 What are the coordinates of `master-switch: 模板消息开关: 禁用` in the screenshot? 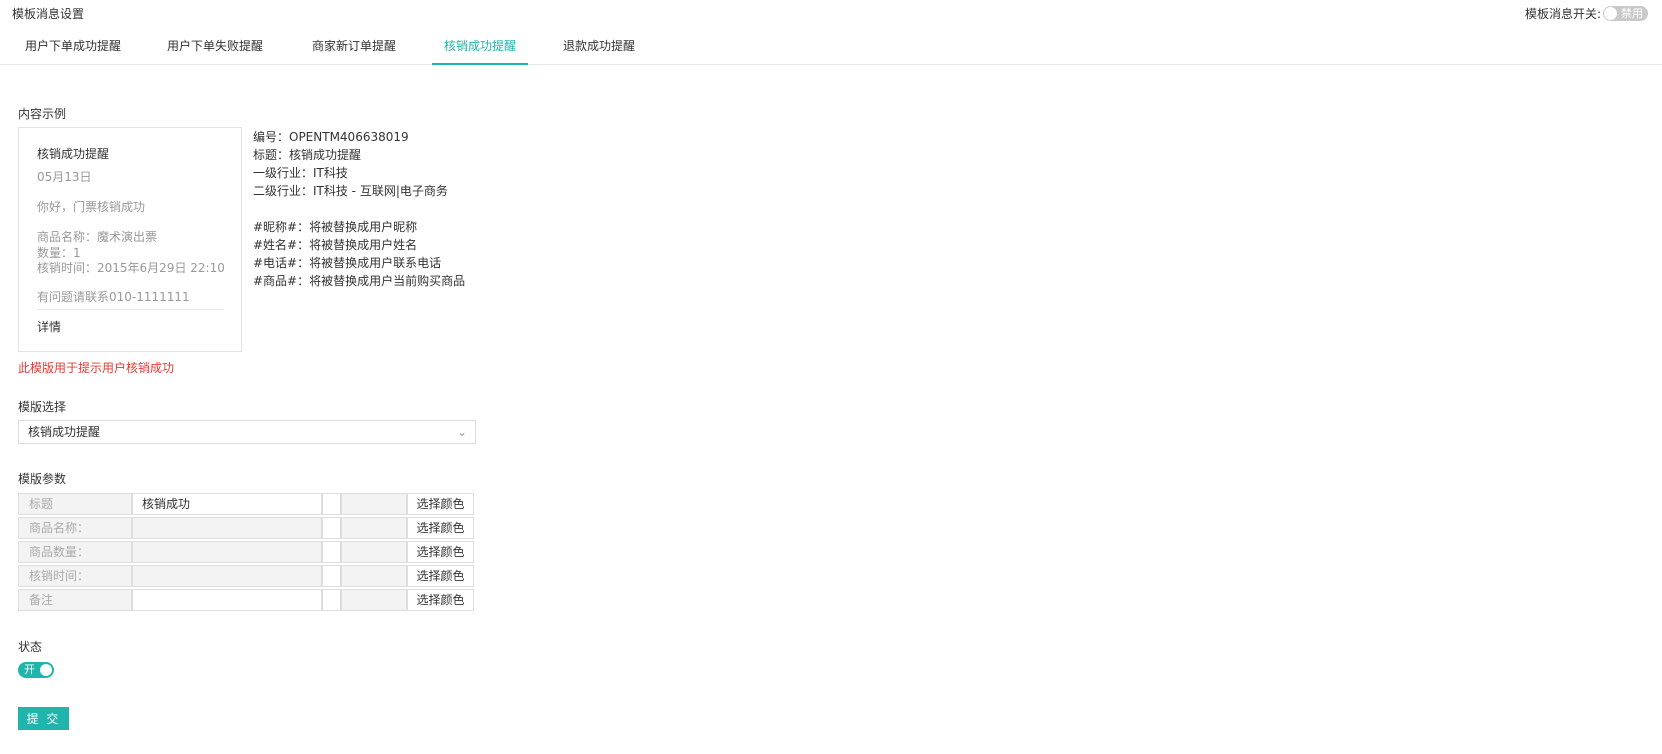 It's located at (1586, 13).